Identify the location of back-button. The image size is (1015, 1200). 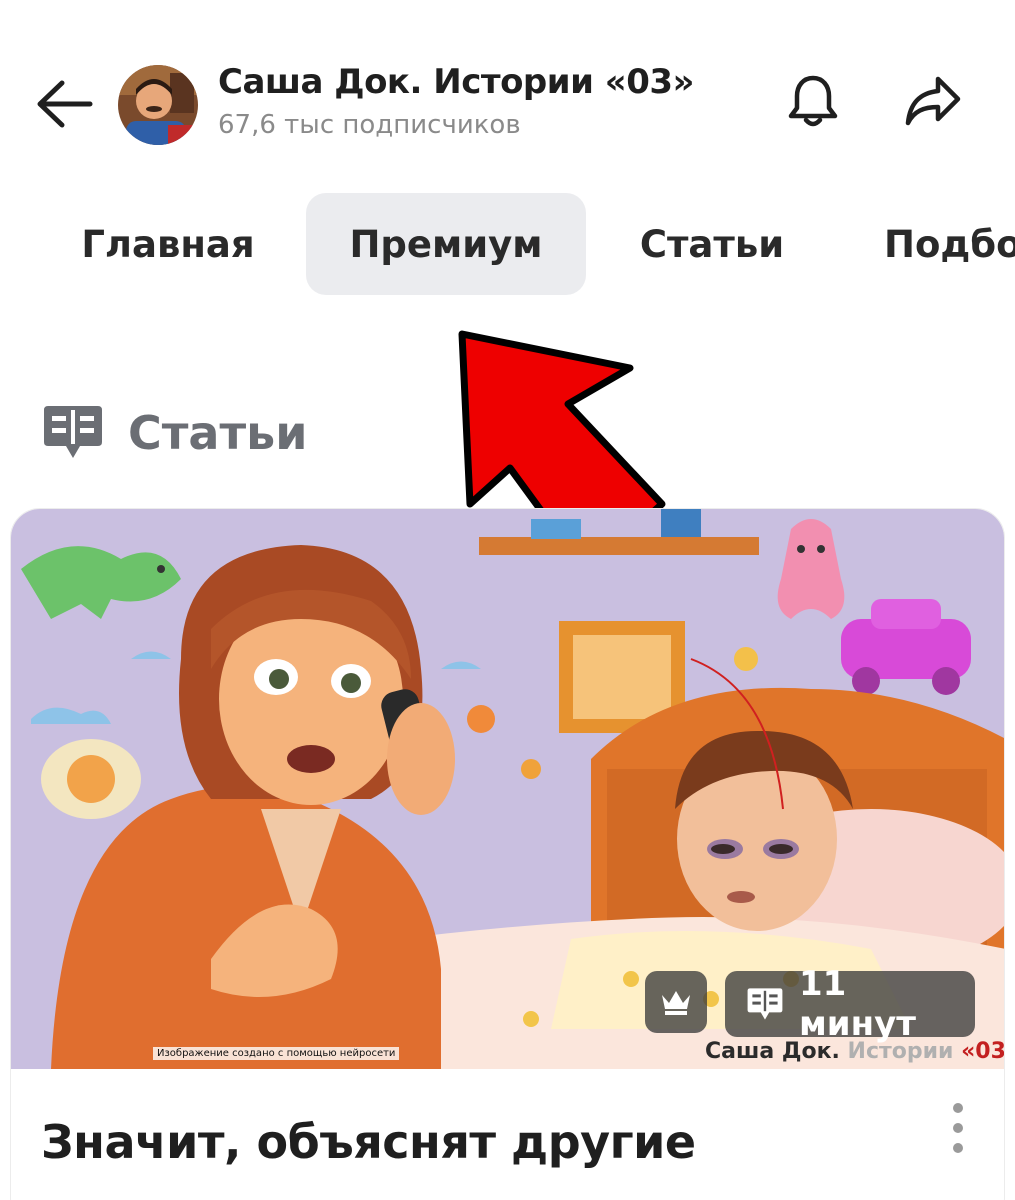
(64, 104).